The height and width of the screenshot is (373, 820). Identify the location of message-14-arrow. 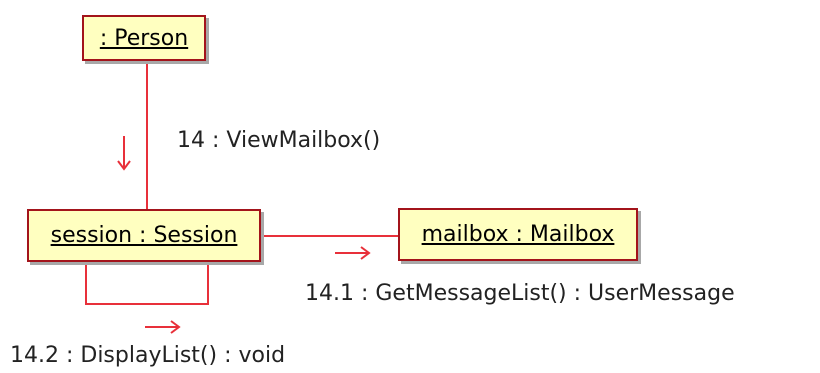
(124, 153).